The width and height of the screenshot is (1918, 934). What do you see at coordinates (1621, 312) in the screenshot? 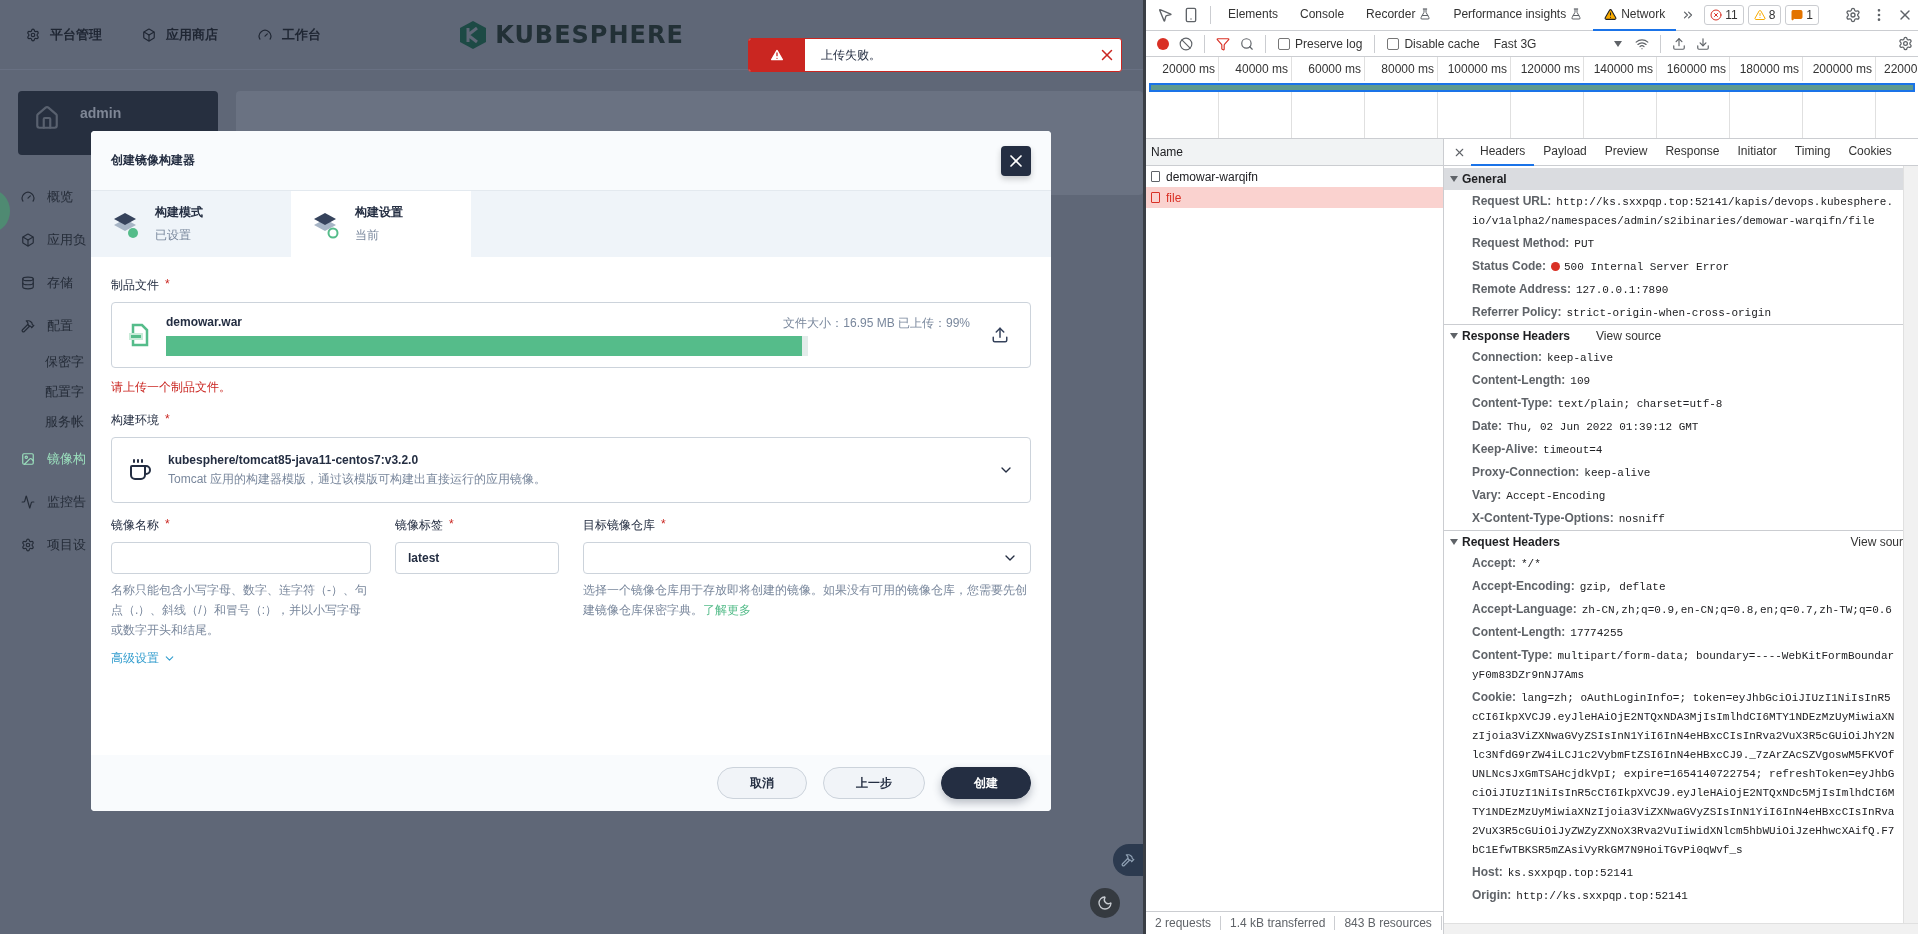
I see `header-row-text: Referrer Policy: strict-origin-when-cross-origin` at bounding box center [1621, 312].